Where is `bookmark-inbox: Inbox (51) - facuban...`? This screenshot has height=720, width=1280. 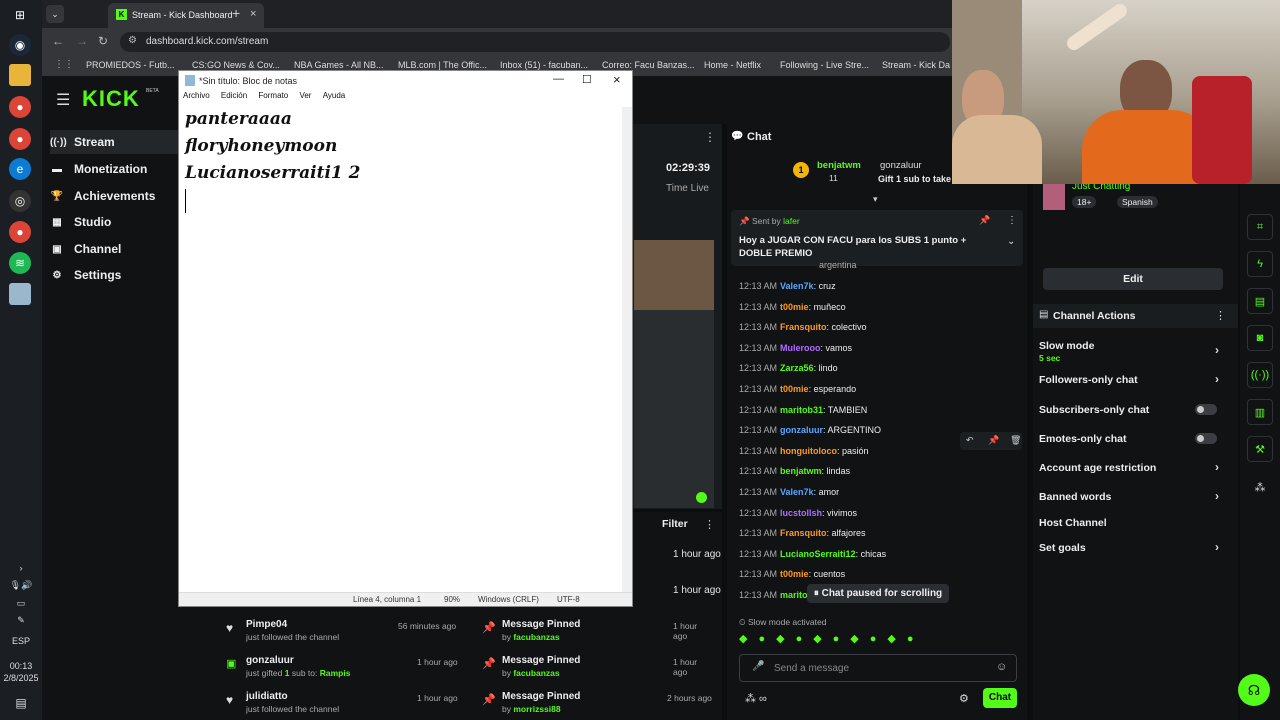 bookmark-inbox: Inbox (51) - facuban... is located at coordinates (544, 65).